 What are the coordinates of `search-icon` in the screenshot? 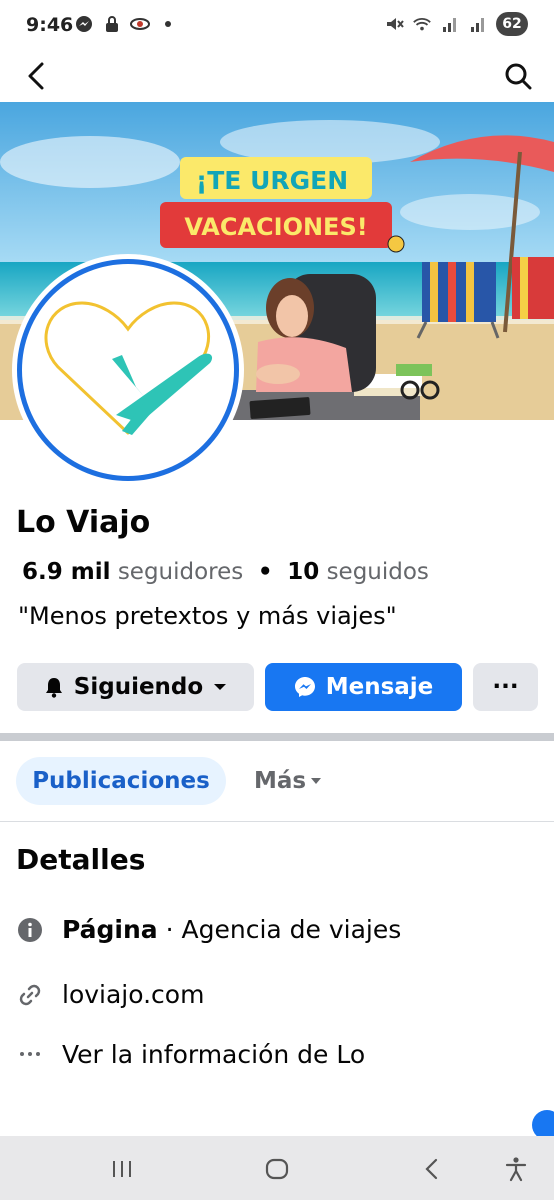 It's located at (518, 76).